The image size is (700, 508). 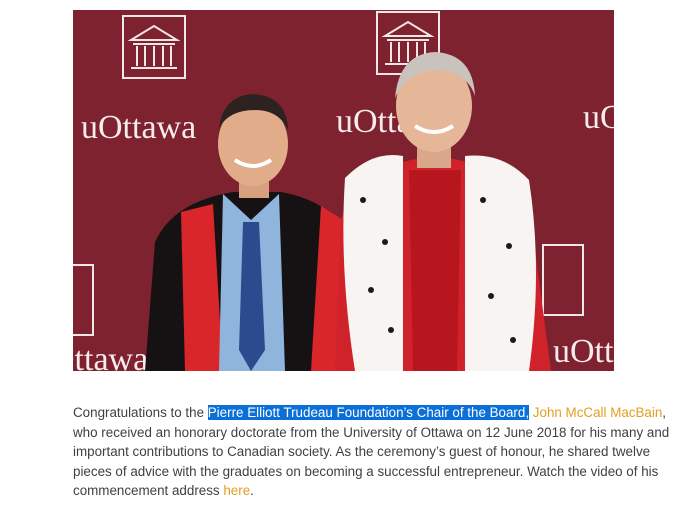 What do you see at coordinates (252, 491) in the screenshot?
I see `caption-suffix: .` at bounding box center [252, 491].